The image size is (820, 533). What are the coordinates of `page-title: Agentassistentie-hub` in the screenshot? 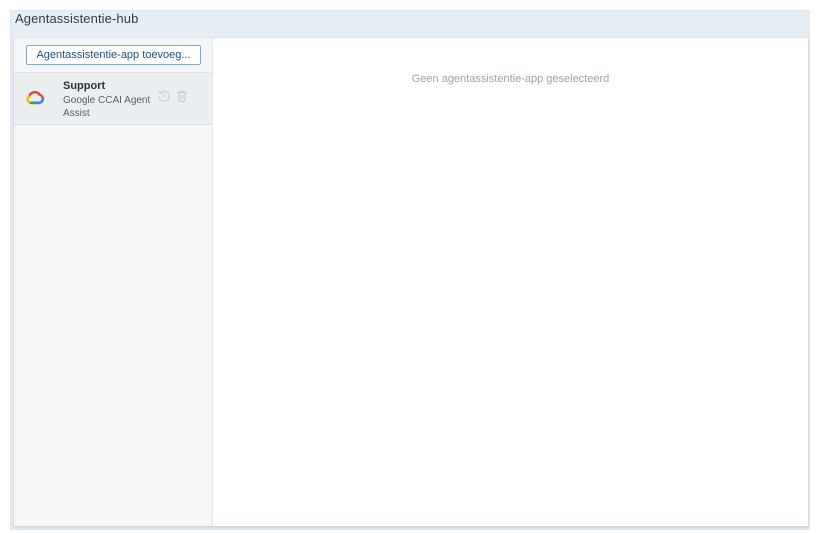 It's located at (77, 18).